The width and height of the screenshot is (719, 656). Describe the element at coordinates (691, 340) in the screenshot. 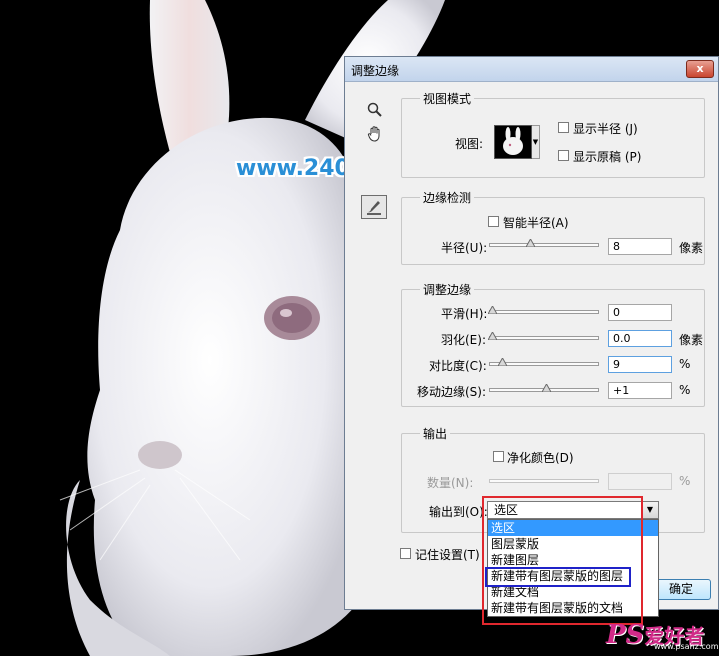

I see `feather-unit: 像素` at that location.